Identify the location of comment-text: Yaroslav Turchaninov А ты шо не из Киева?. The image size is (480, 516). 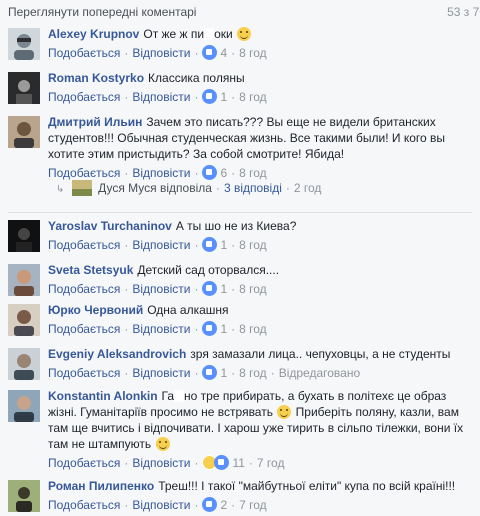
(172, 226).